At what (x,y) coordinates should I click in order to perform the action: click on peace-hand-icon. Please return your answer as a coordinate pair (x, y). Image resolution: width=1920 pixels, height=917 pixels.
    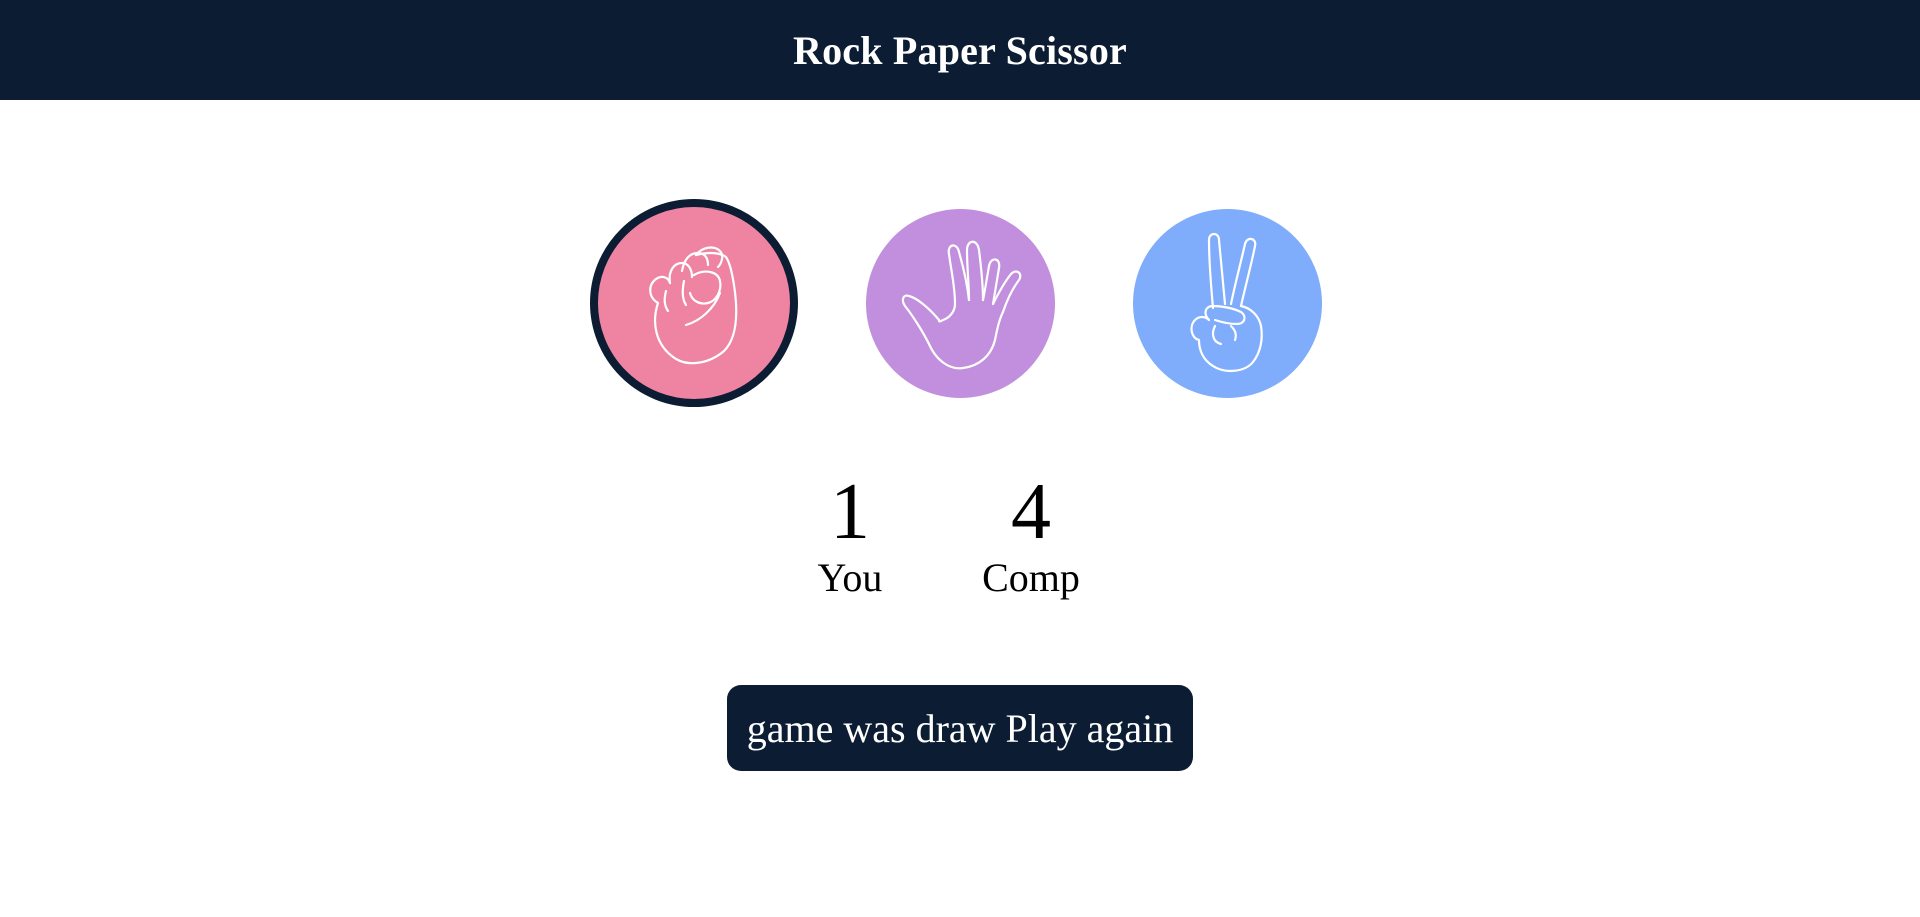
    Looking at the image, I should click on (1226, 302).